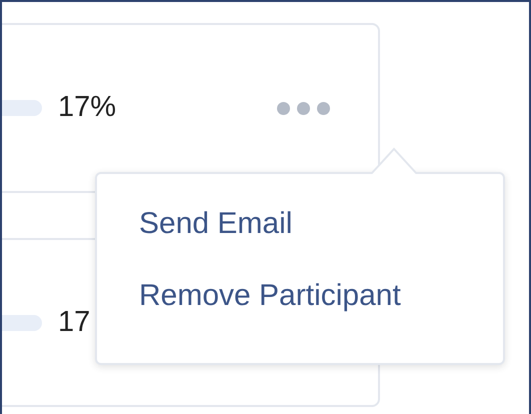 This screenshot has width=531, height=414. I want to click on percent-text: 17, so click(74, 322).